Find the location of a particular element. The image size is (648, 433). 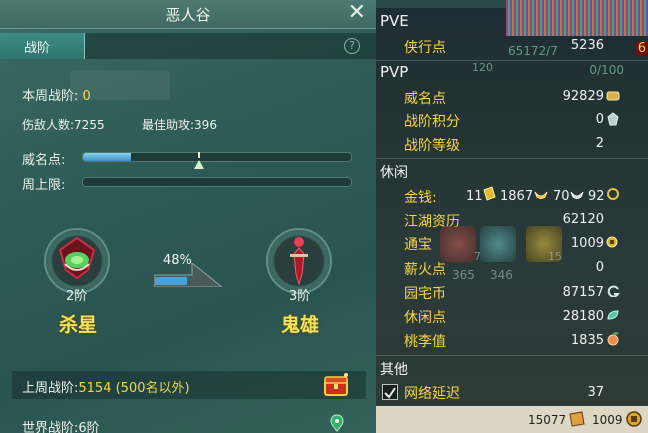

world-rank-label: 世界战阶: is located at coordinates (50, 427).